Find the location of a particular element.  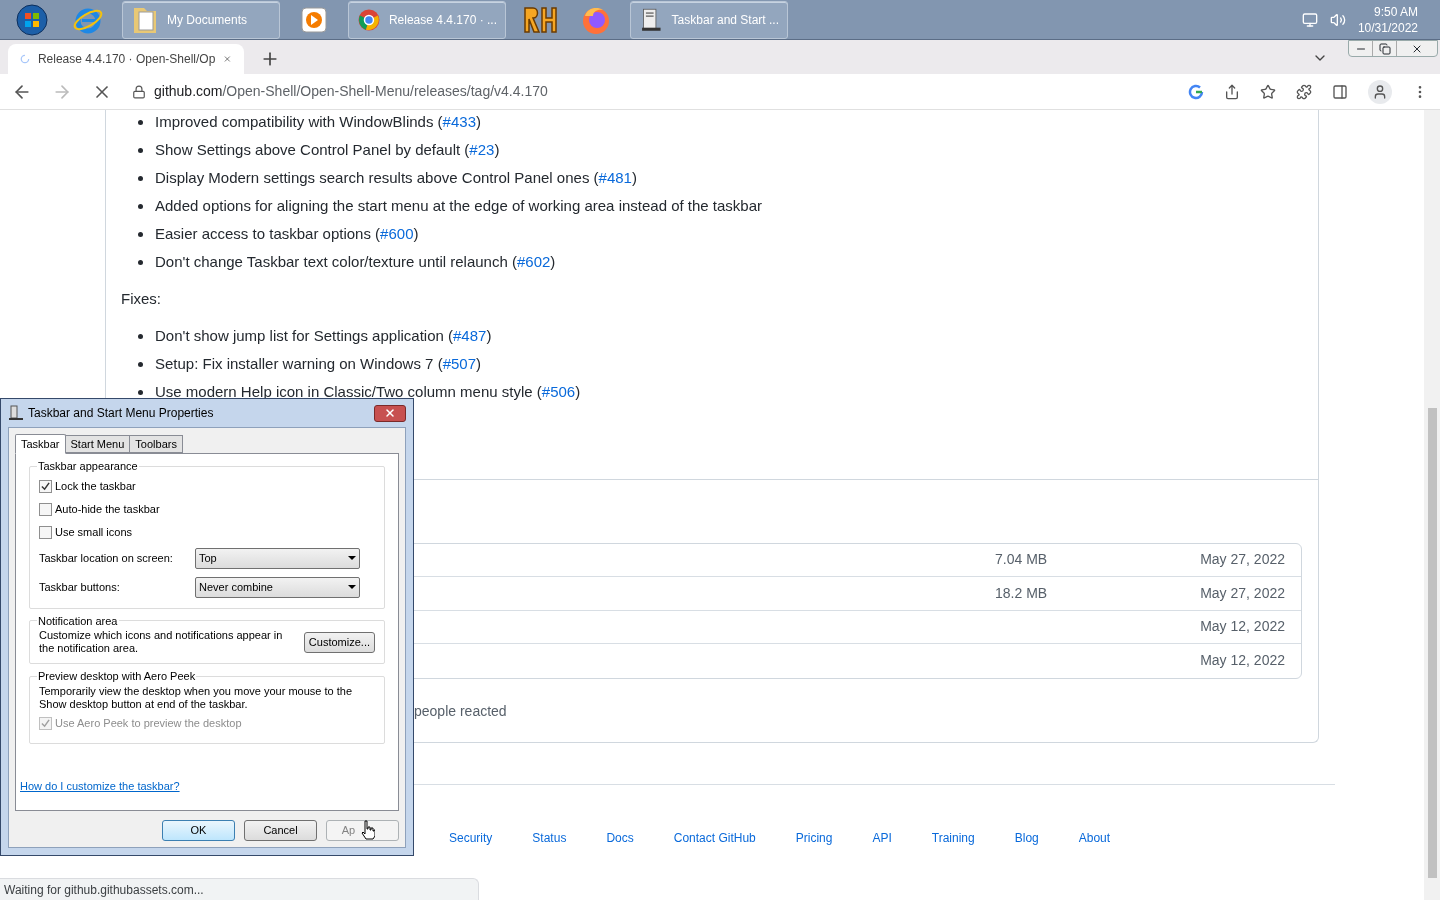

clock-time: 9:50 AM is located at coordinates (1395, 11).